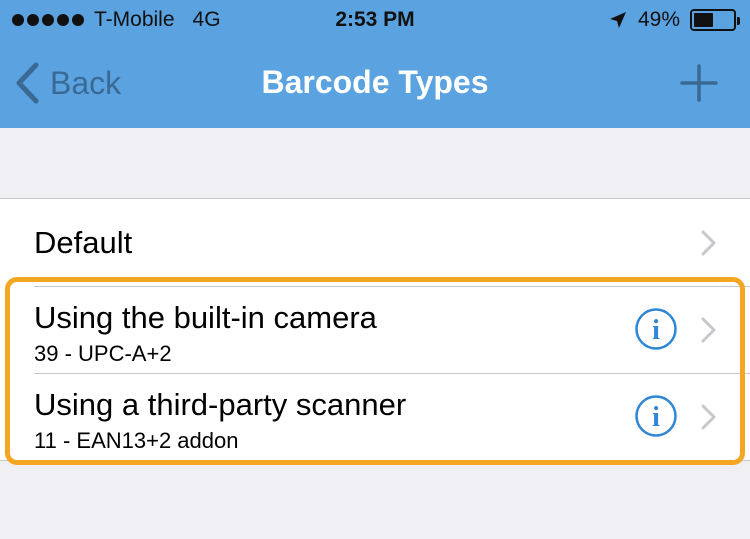  What do you see at coordinates (103, 353) in the screenshot?
I see `list-item-subtitle: 39 - UPC-A+2` at bounding box center [103, 353].